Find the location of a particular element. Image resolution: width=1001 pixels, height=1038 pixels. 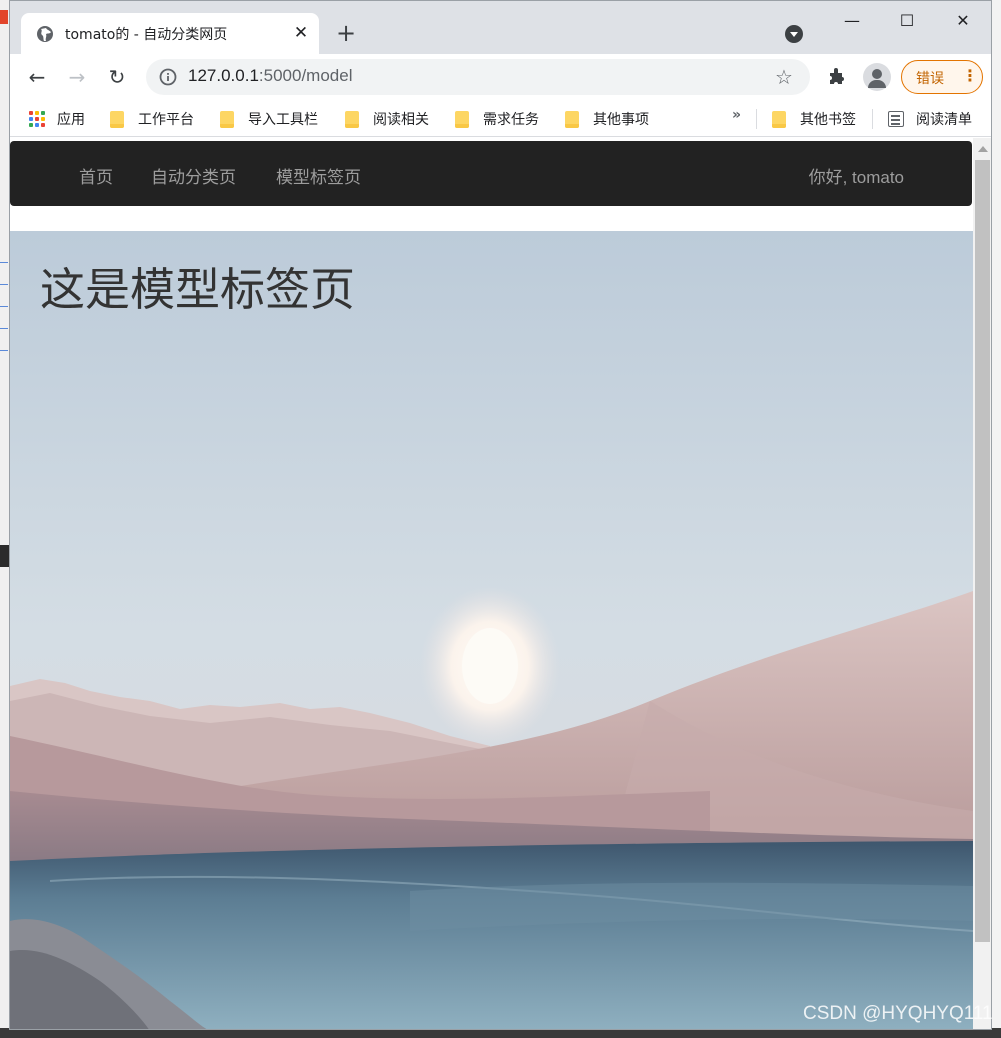

bookmark-apps: 应用 is located at coordinates (57, 119).